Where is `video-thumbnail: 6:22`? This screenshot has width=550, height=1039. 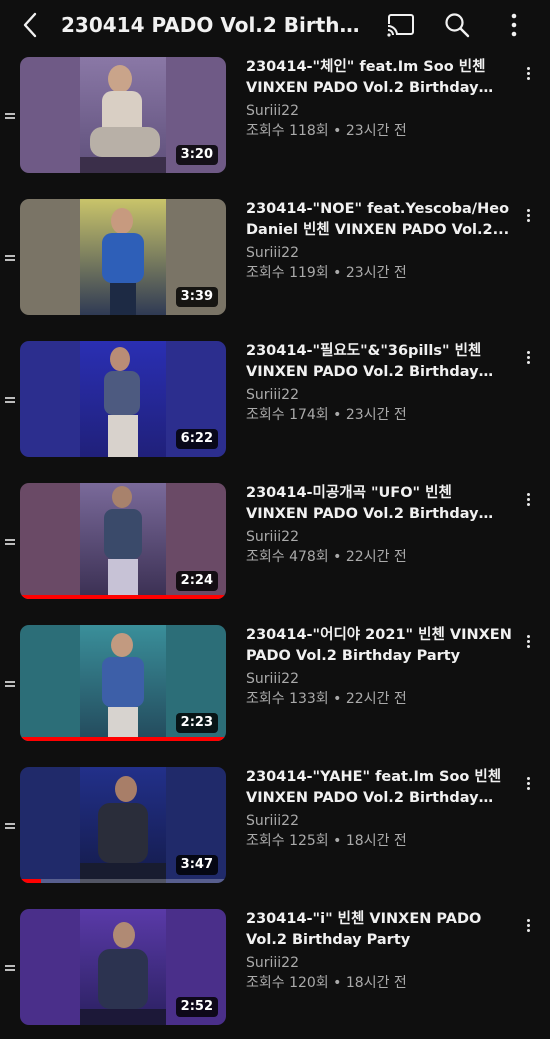
video-thumbnail: 6:22 is located at coordinates (123, 399).